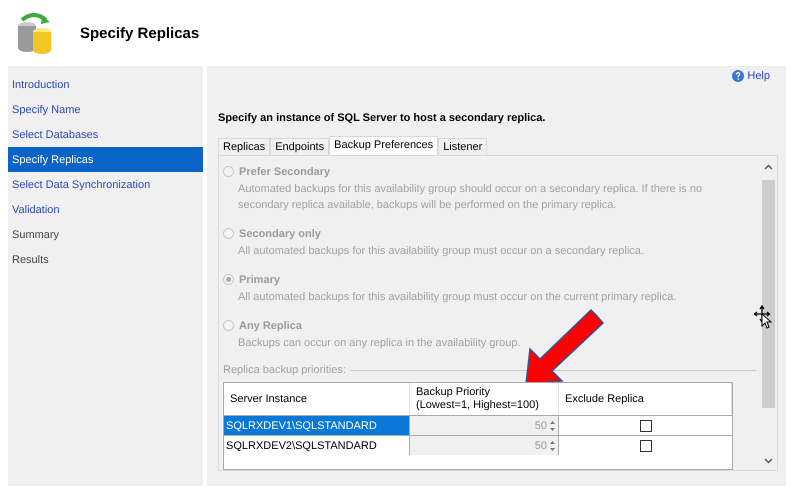  What do you see at coordinates (140, 33) in the screenshot?
I see `page-title: Specify Replicas` at bounding box center [140, 33].